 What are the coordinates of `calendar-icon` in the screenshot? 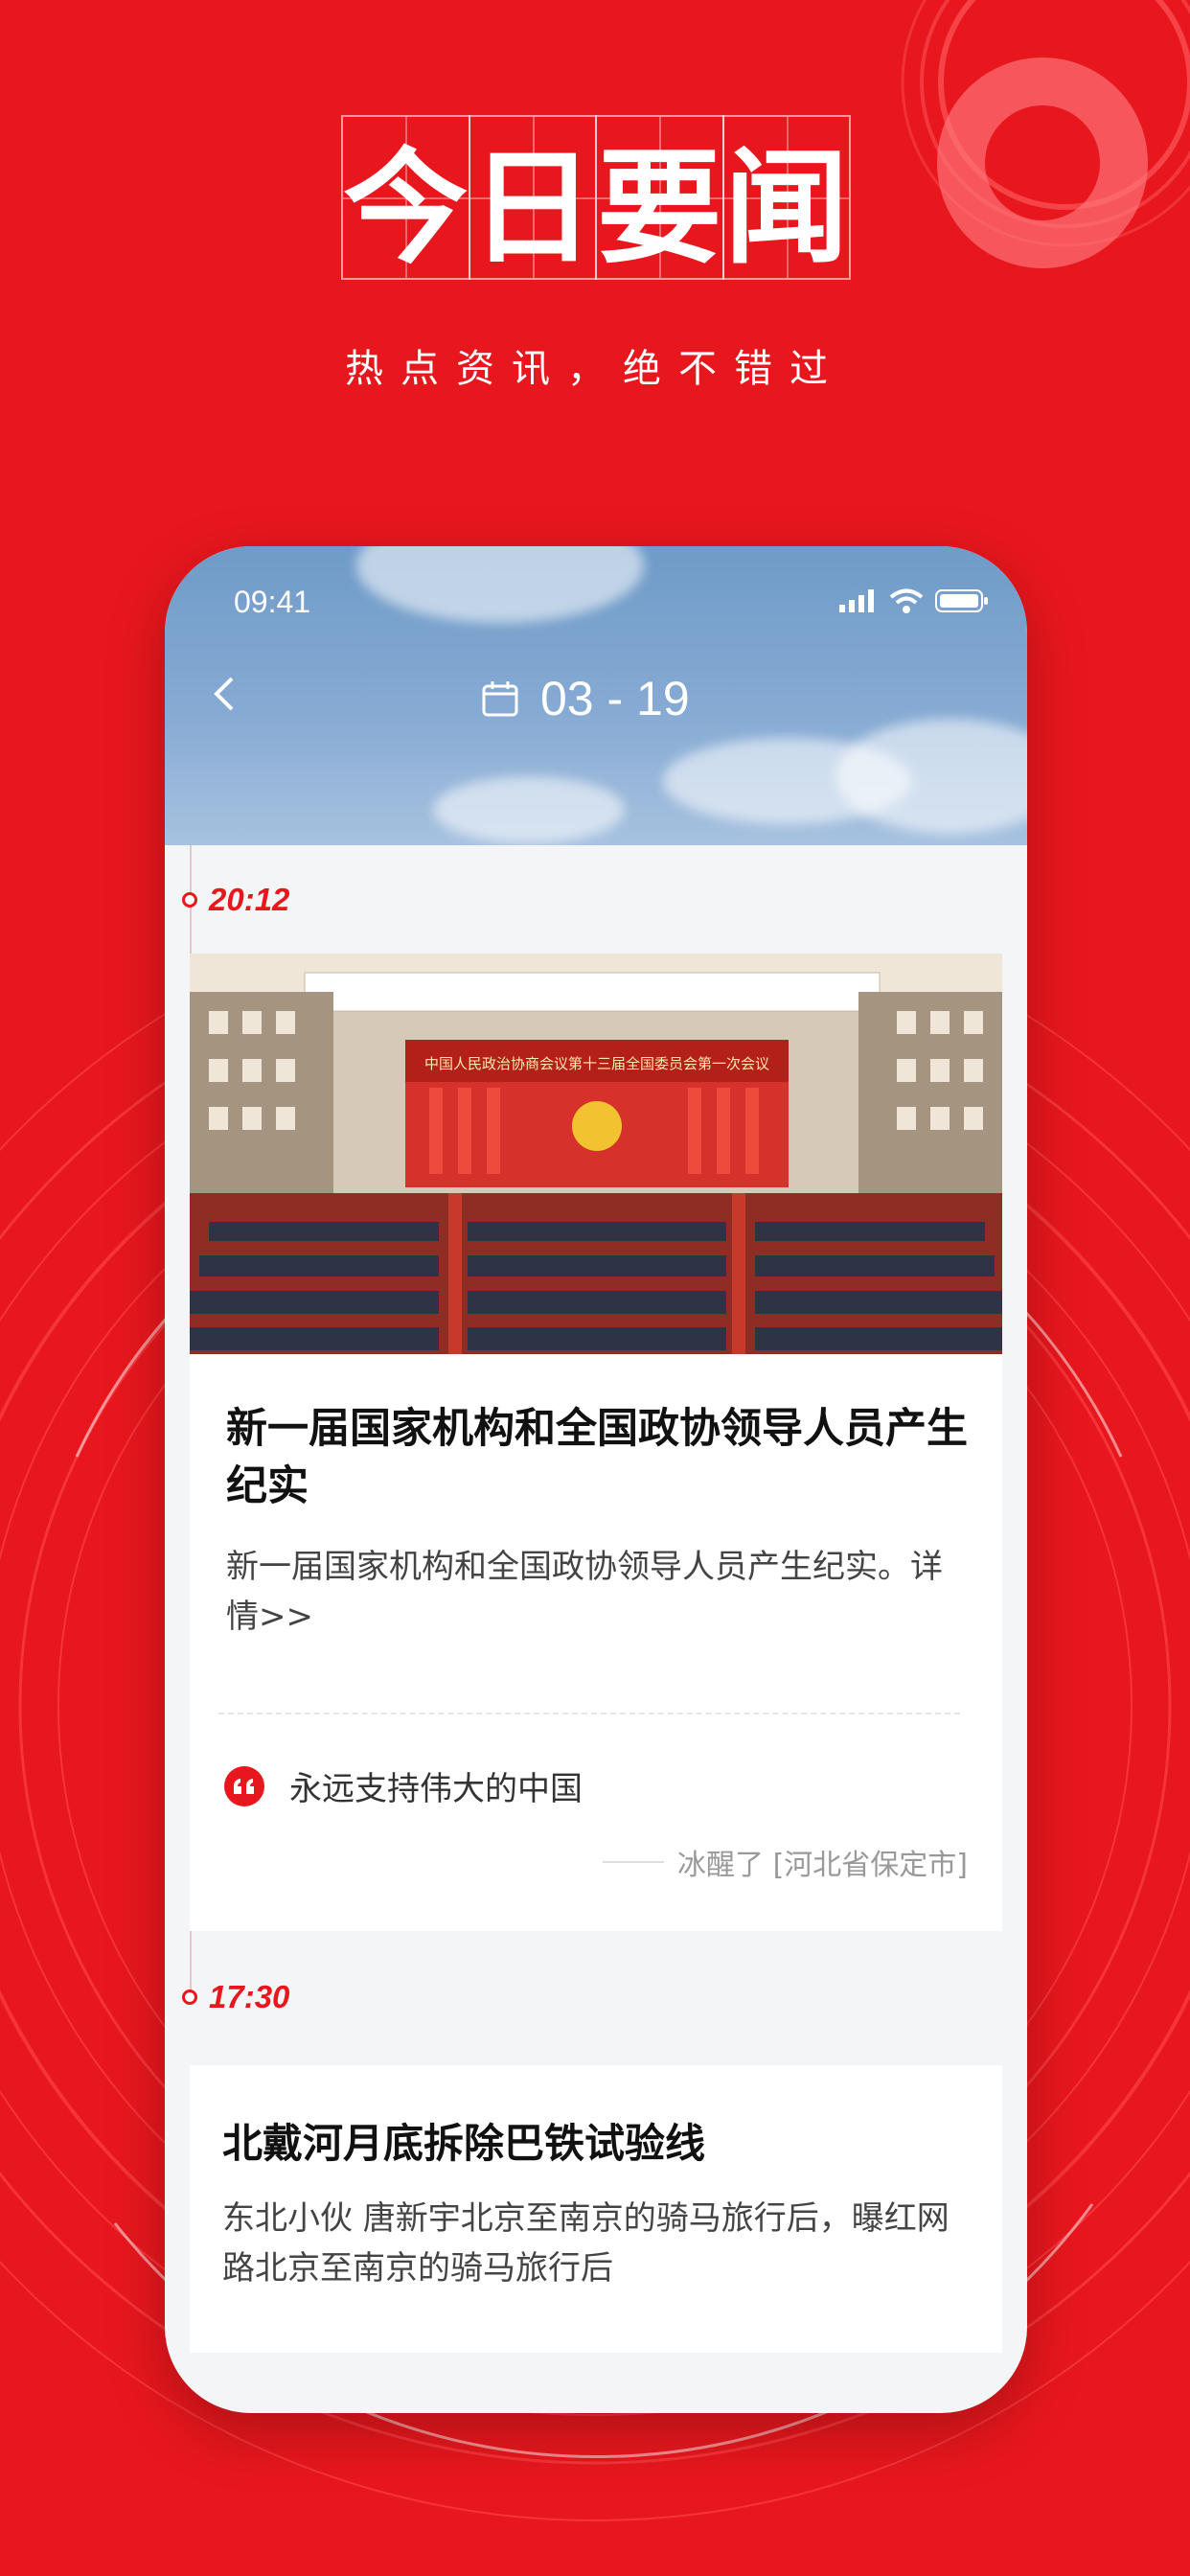 It's located at (500, 699).